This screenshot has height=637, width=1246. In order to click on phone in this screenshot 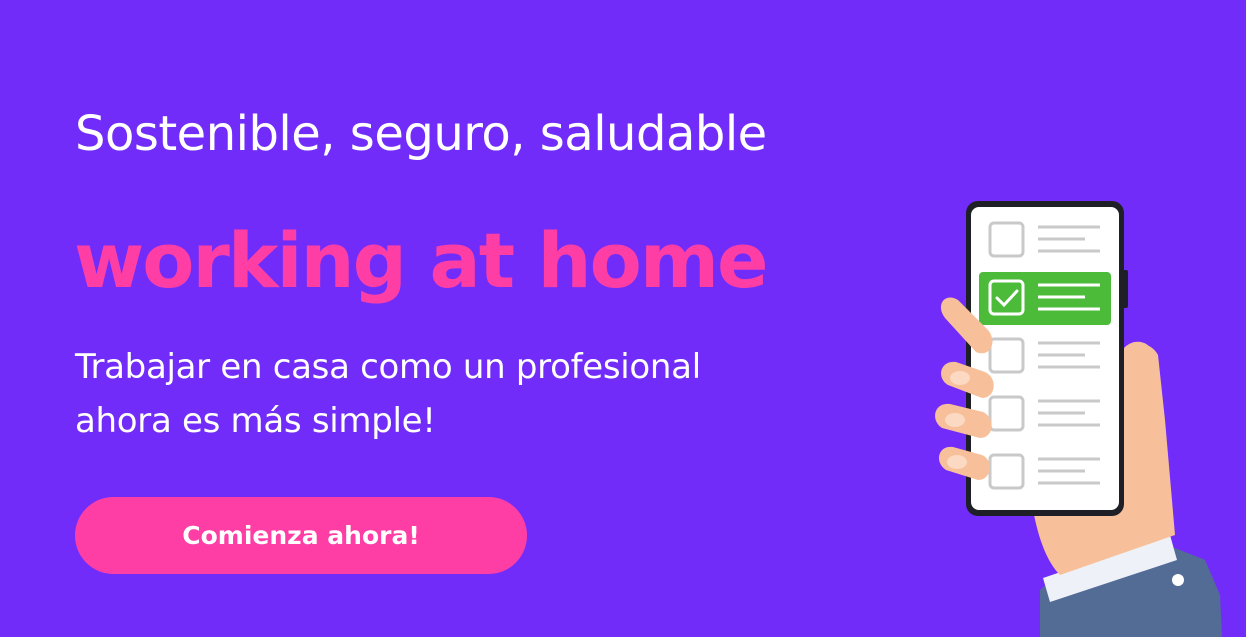, I will do `click(1047, 358)`.